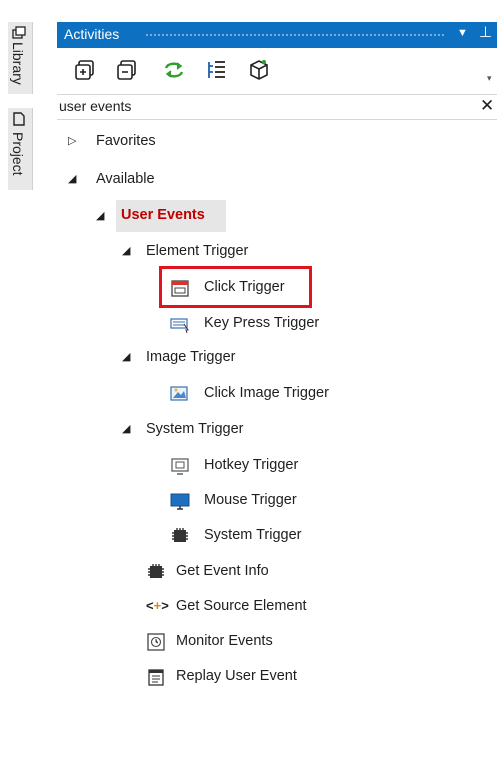 This screenshot has width=497, height=780. I want to click on expand-all-icon, so click(85, 70).